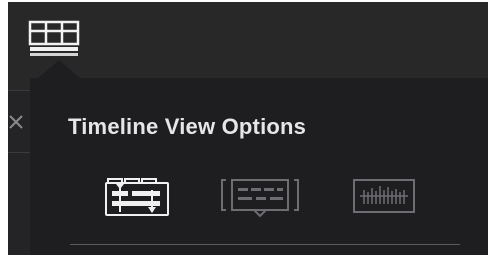 This screenshot has height=255, width=488. I want to click on audio-waveform-option, so click(384, 197).